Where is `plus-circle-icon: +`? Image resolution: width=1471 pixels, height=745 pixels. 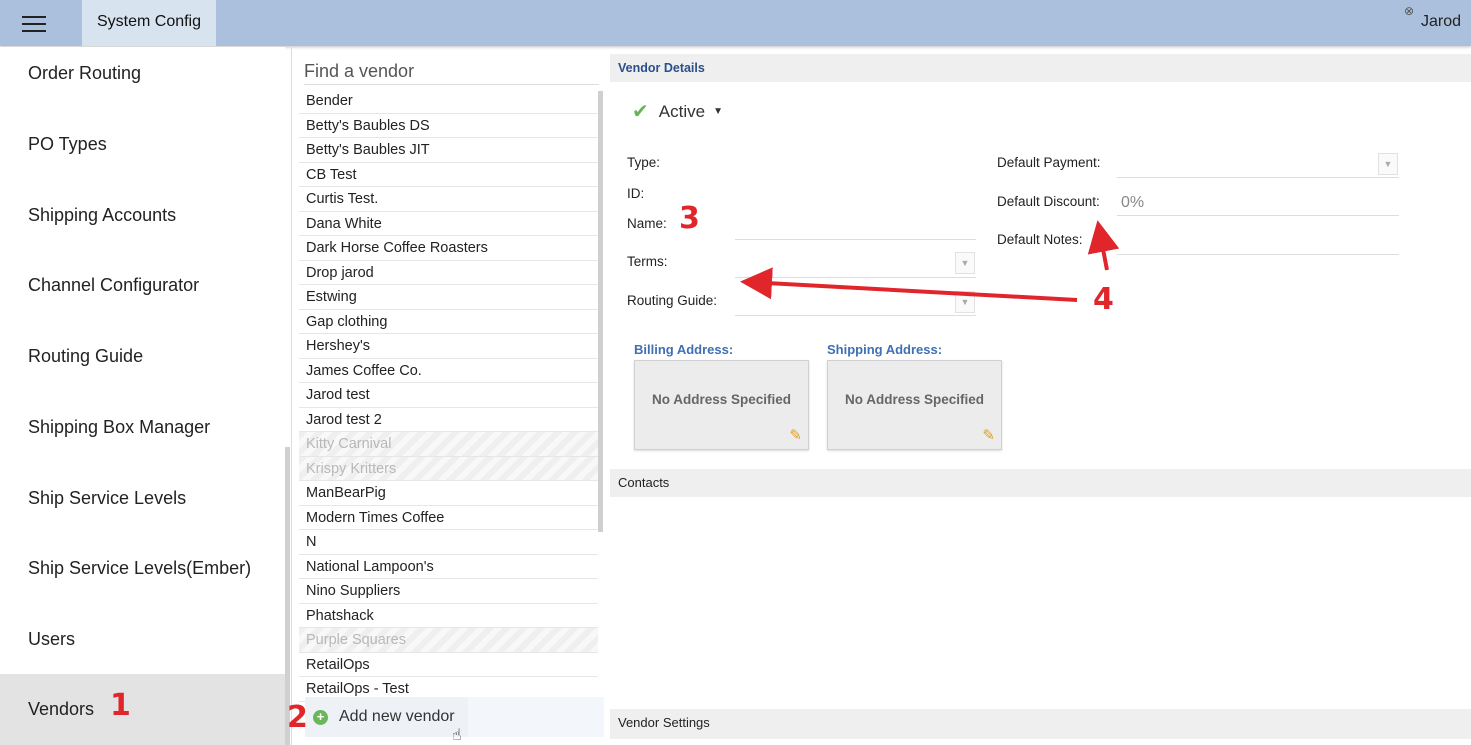 plus-circle-icon: + is located at coordinates (320, 717).